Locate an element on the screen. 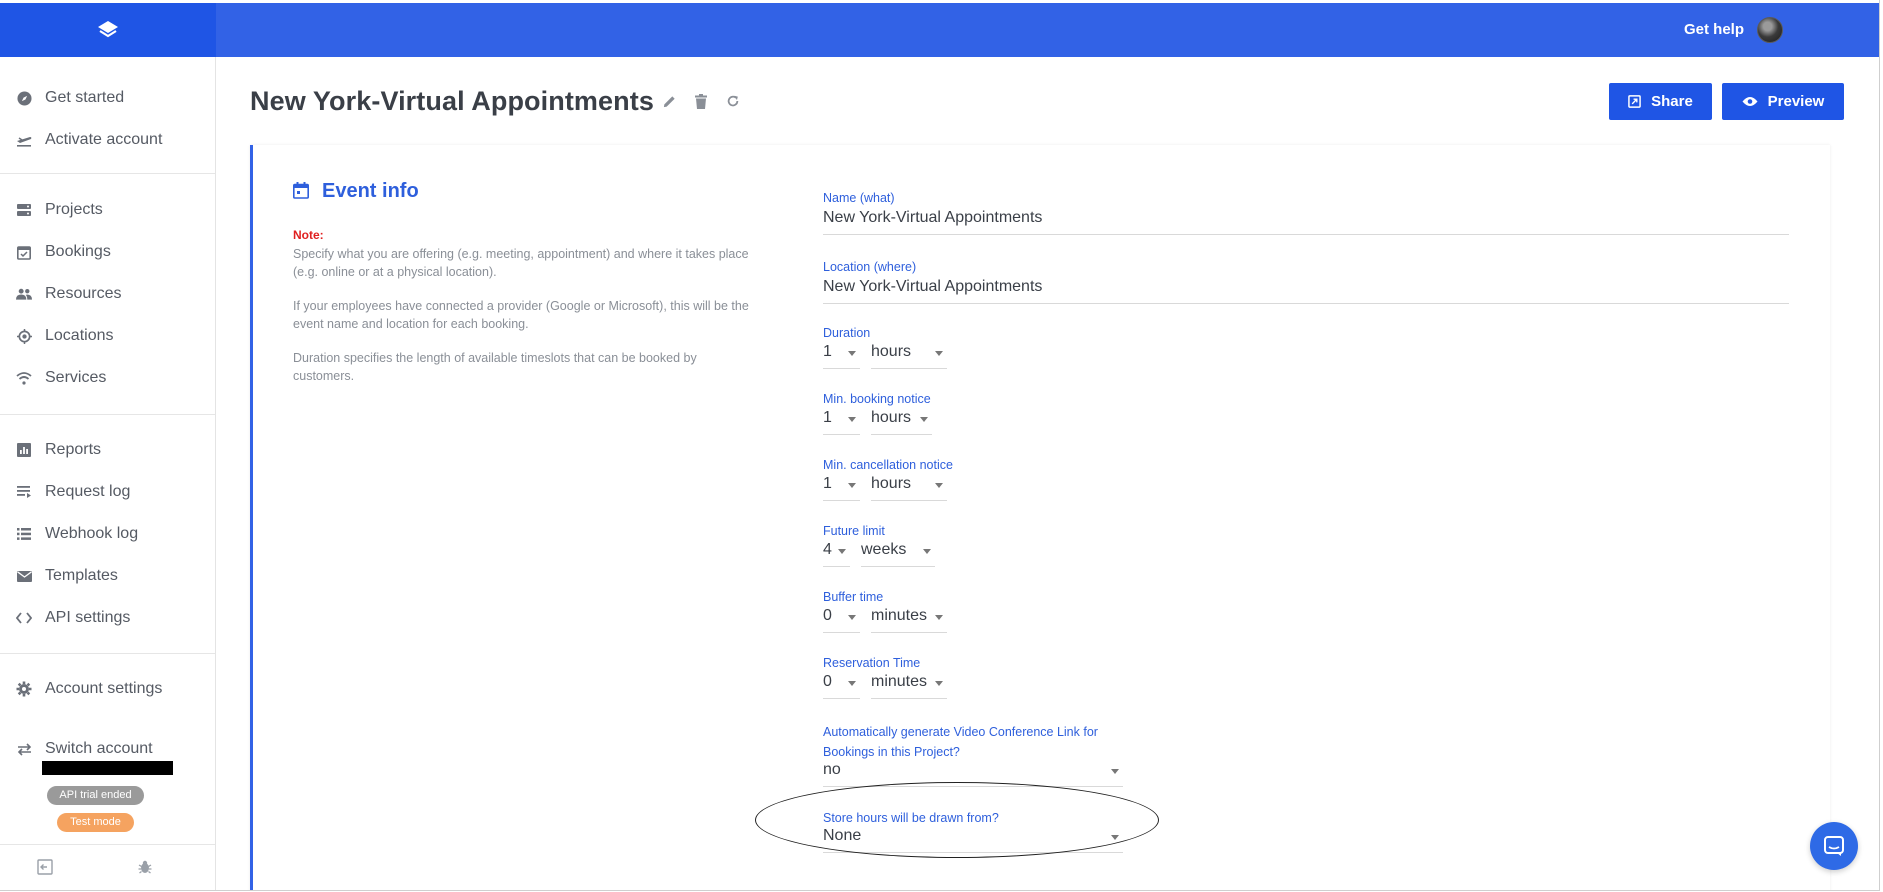  reservation-time-amount-select: 0 is located at coordinates (841, 686).